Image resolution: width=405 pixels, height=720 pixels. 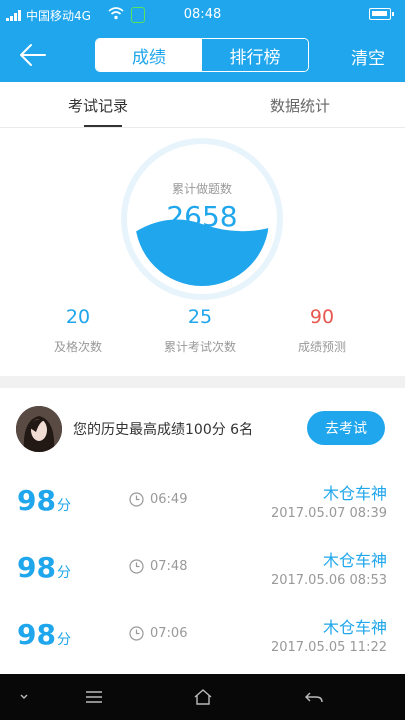 What do you see at coordinates (202, 635) in the screenshot?
I see `list-item: 98分 07:06 木仓车神 2017.05.05 11:22` at bounding box center [202, 635].